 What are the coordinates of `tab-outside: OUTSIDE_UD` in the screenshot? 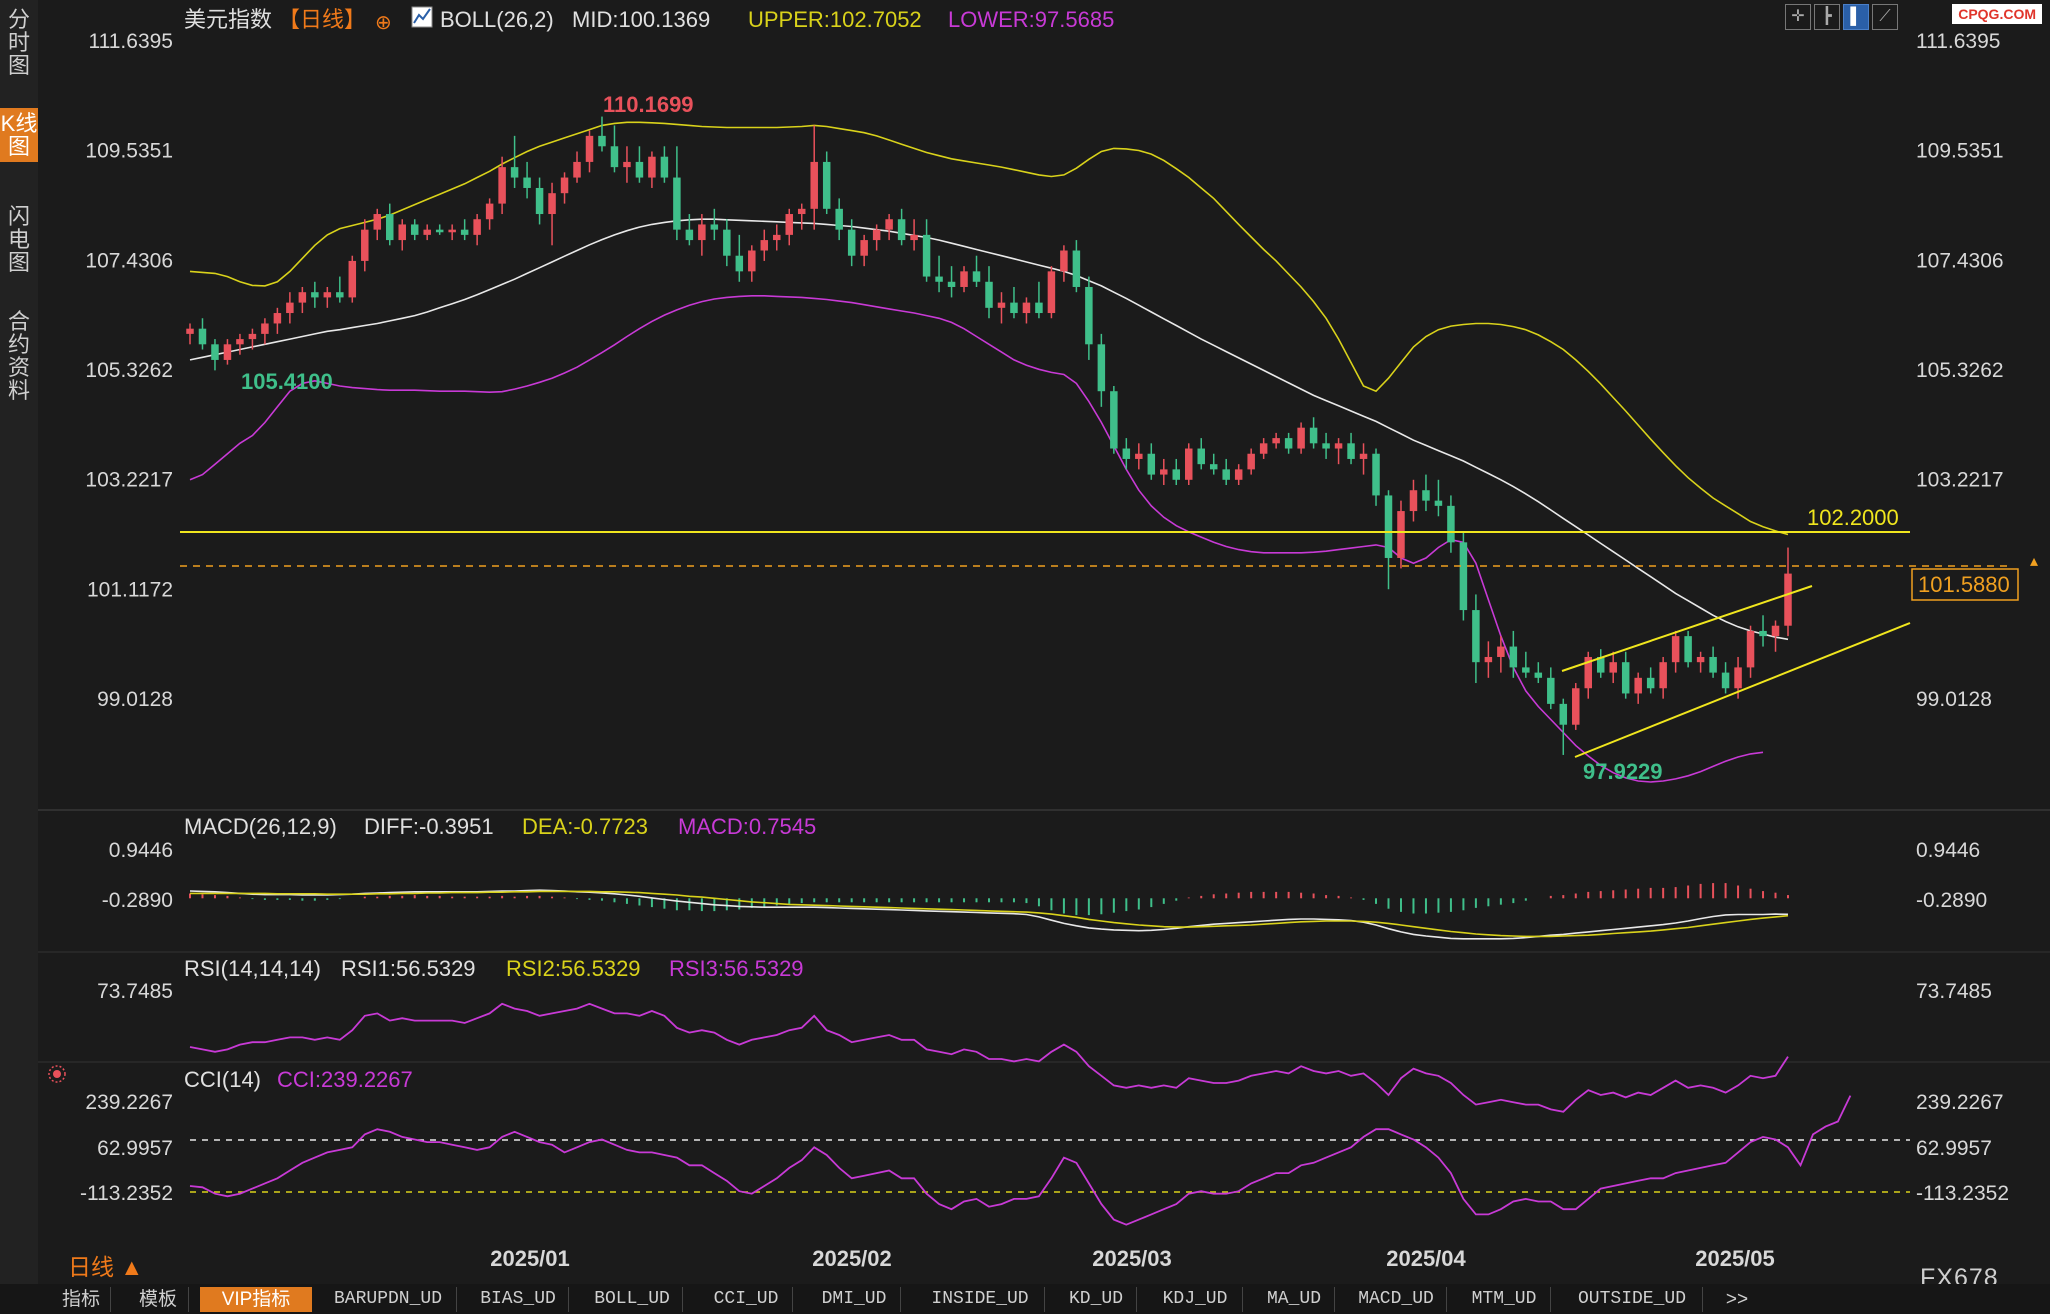 It's located at (1632, 1299).